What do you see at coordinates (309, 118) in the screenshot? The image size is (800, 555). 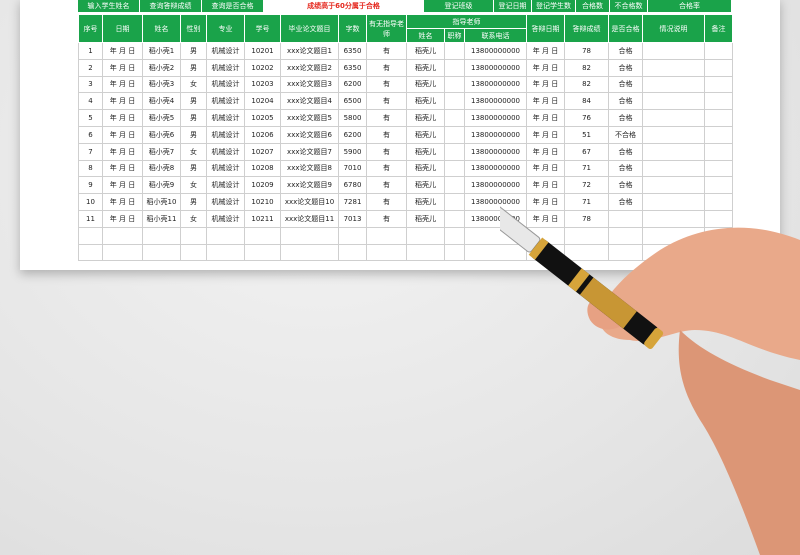 I see `table-cell: xxx论文题目5` at bounding box center [309, 118].